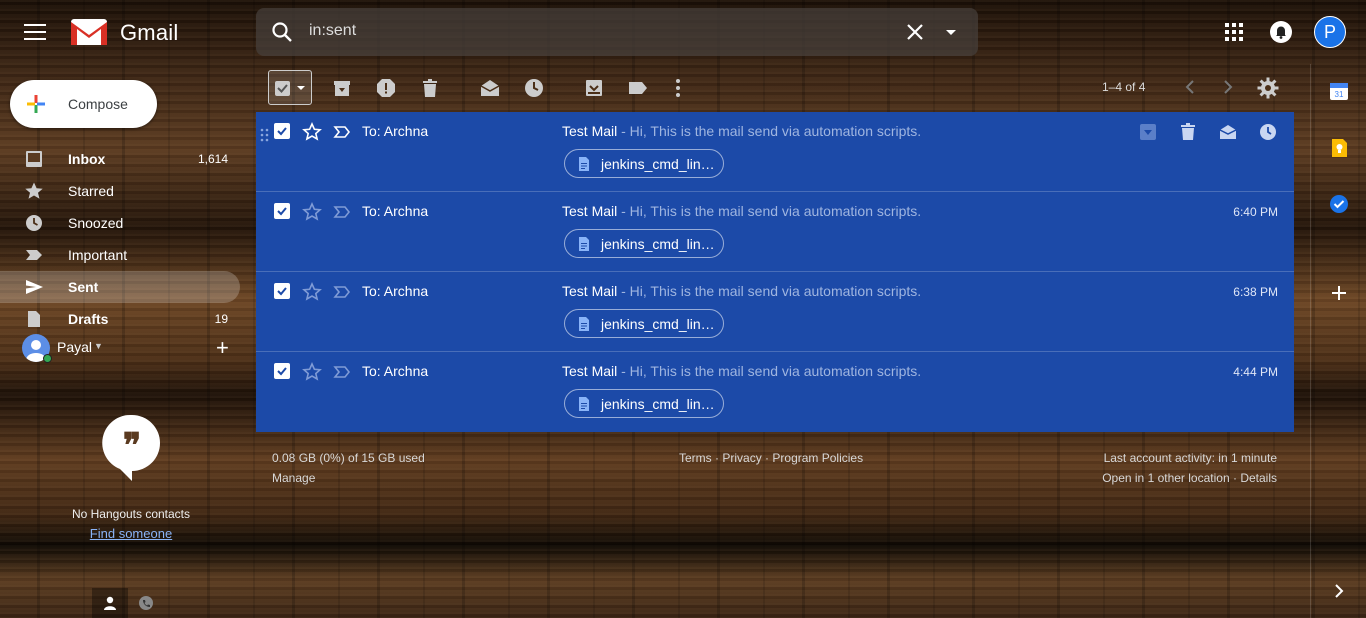  What do you see at coordinates (149, 32) in the screenshot?
I see `app-logo-text: Gmail` at bounding box center [149, 32].